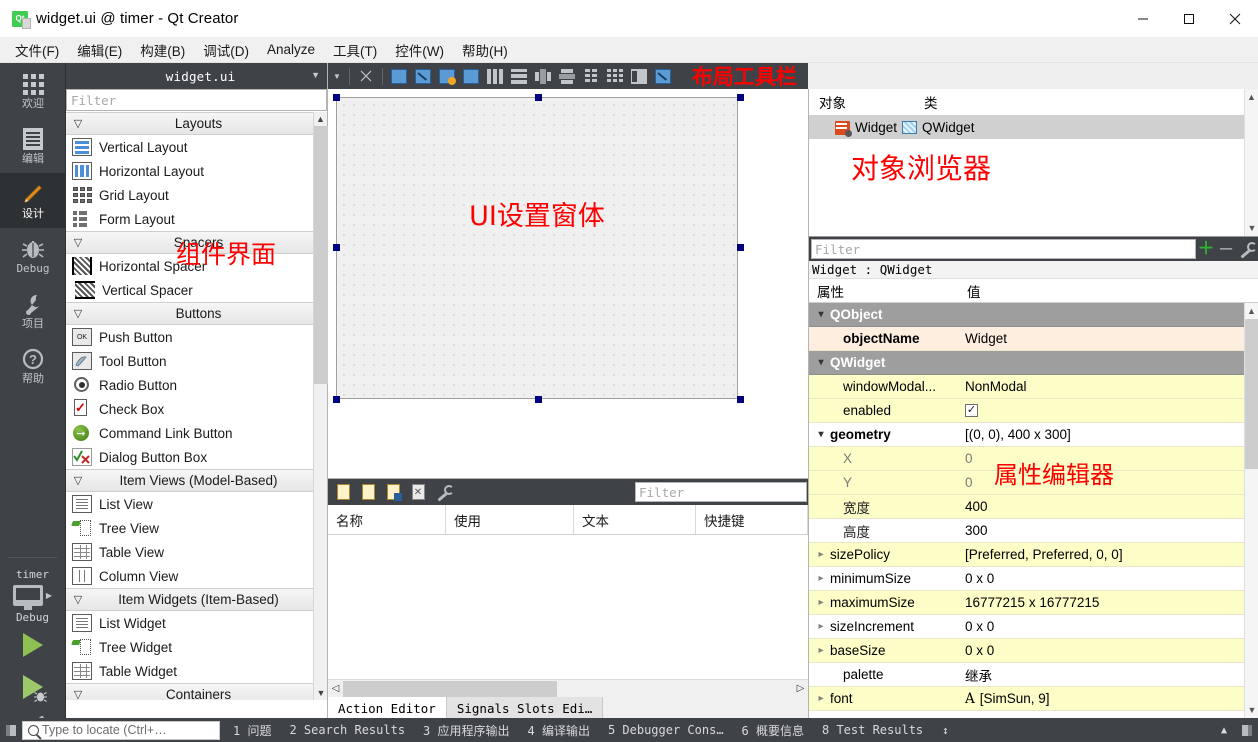  What do you see at coordinates (196, 313) in the screenshot?
I see `category-buttons: ▽ Buttons` at bounding box center [196, 313].